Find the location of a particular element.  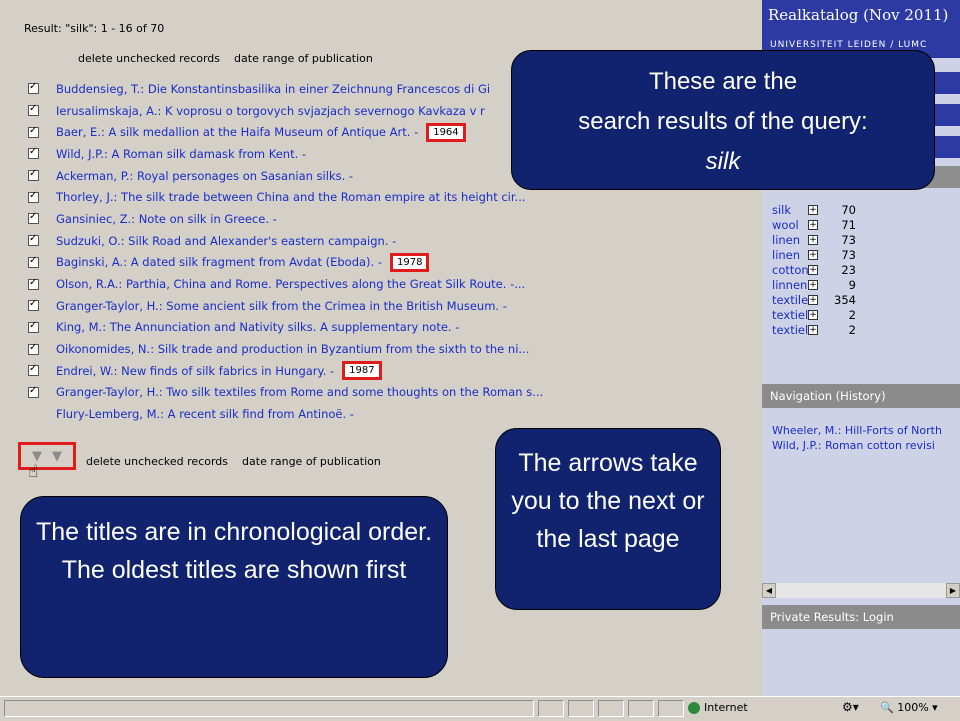

scroll-right-icon: ▶ is located at coordinates (953, 590).